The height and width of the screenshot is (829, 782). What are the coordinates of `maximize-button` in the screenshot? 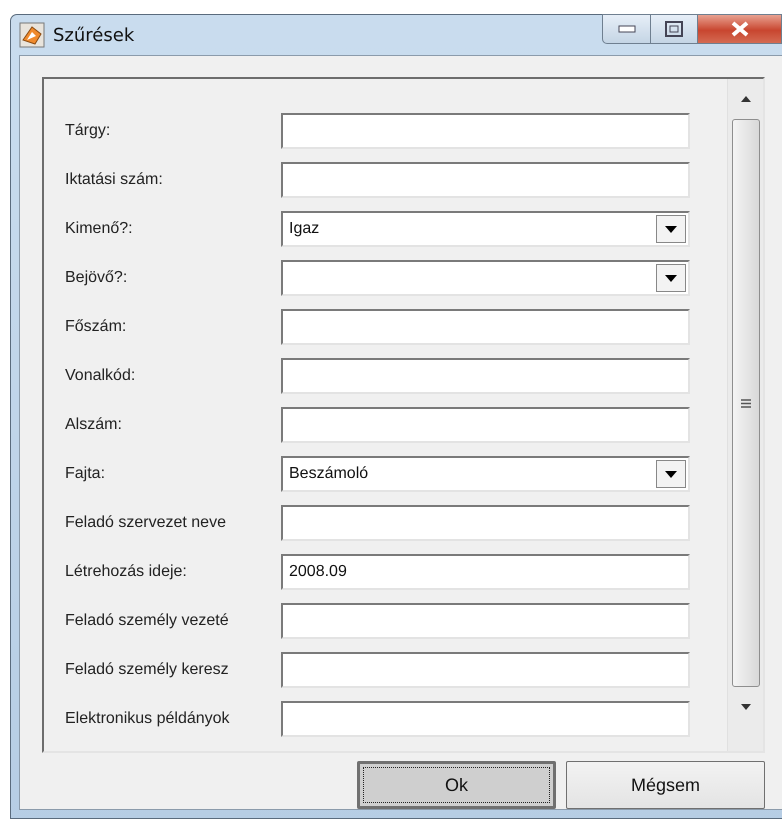 It's located at (674, 29).